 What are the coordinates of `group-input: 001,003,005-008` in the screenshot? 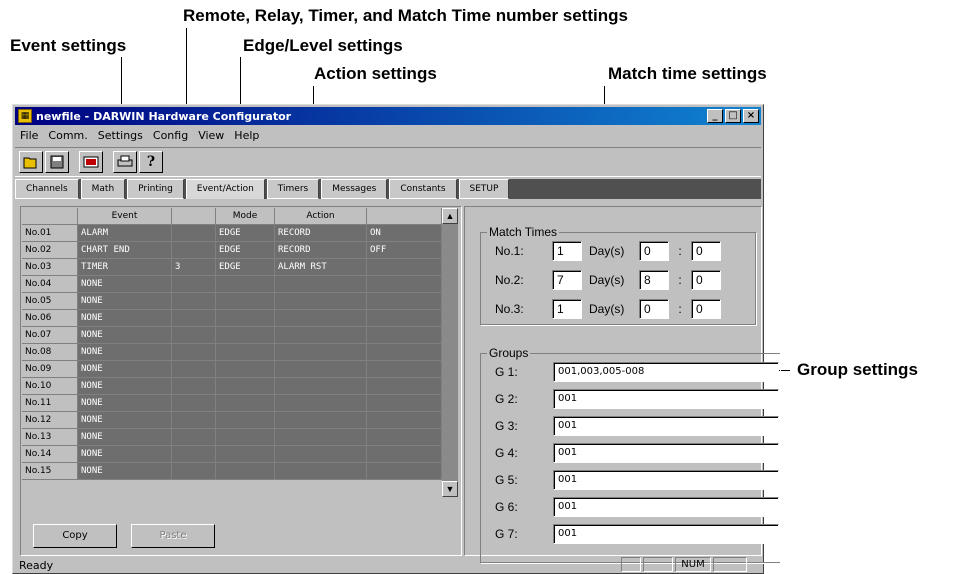 It's located at (666, 372).